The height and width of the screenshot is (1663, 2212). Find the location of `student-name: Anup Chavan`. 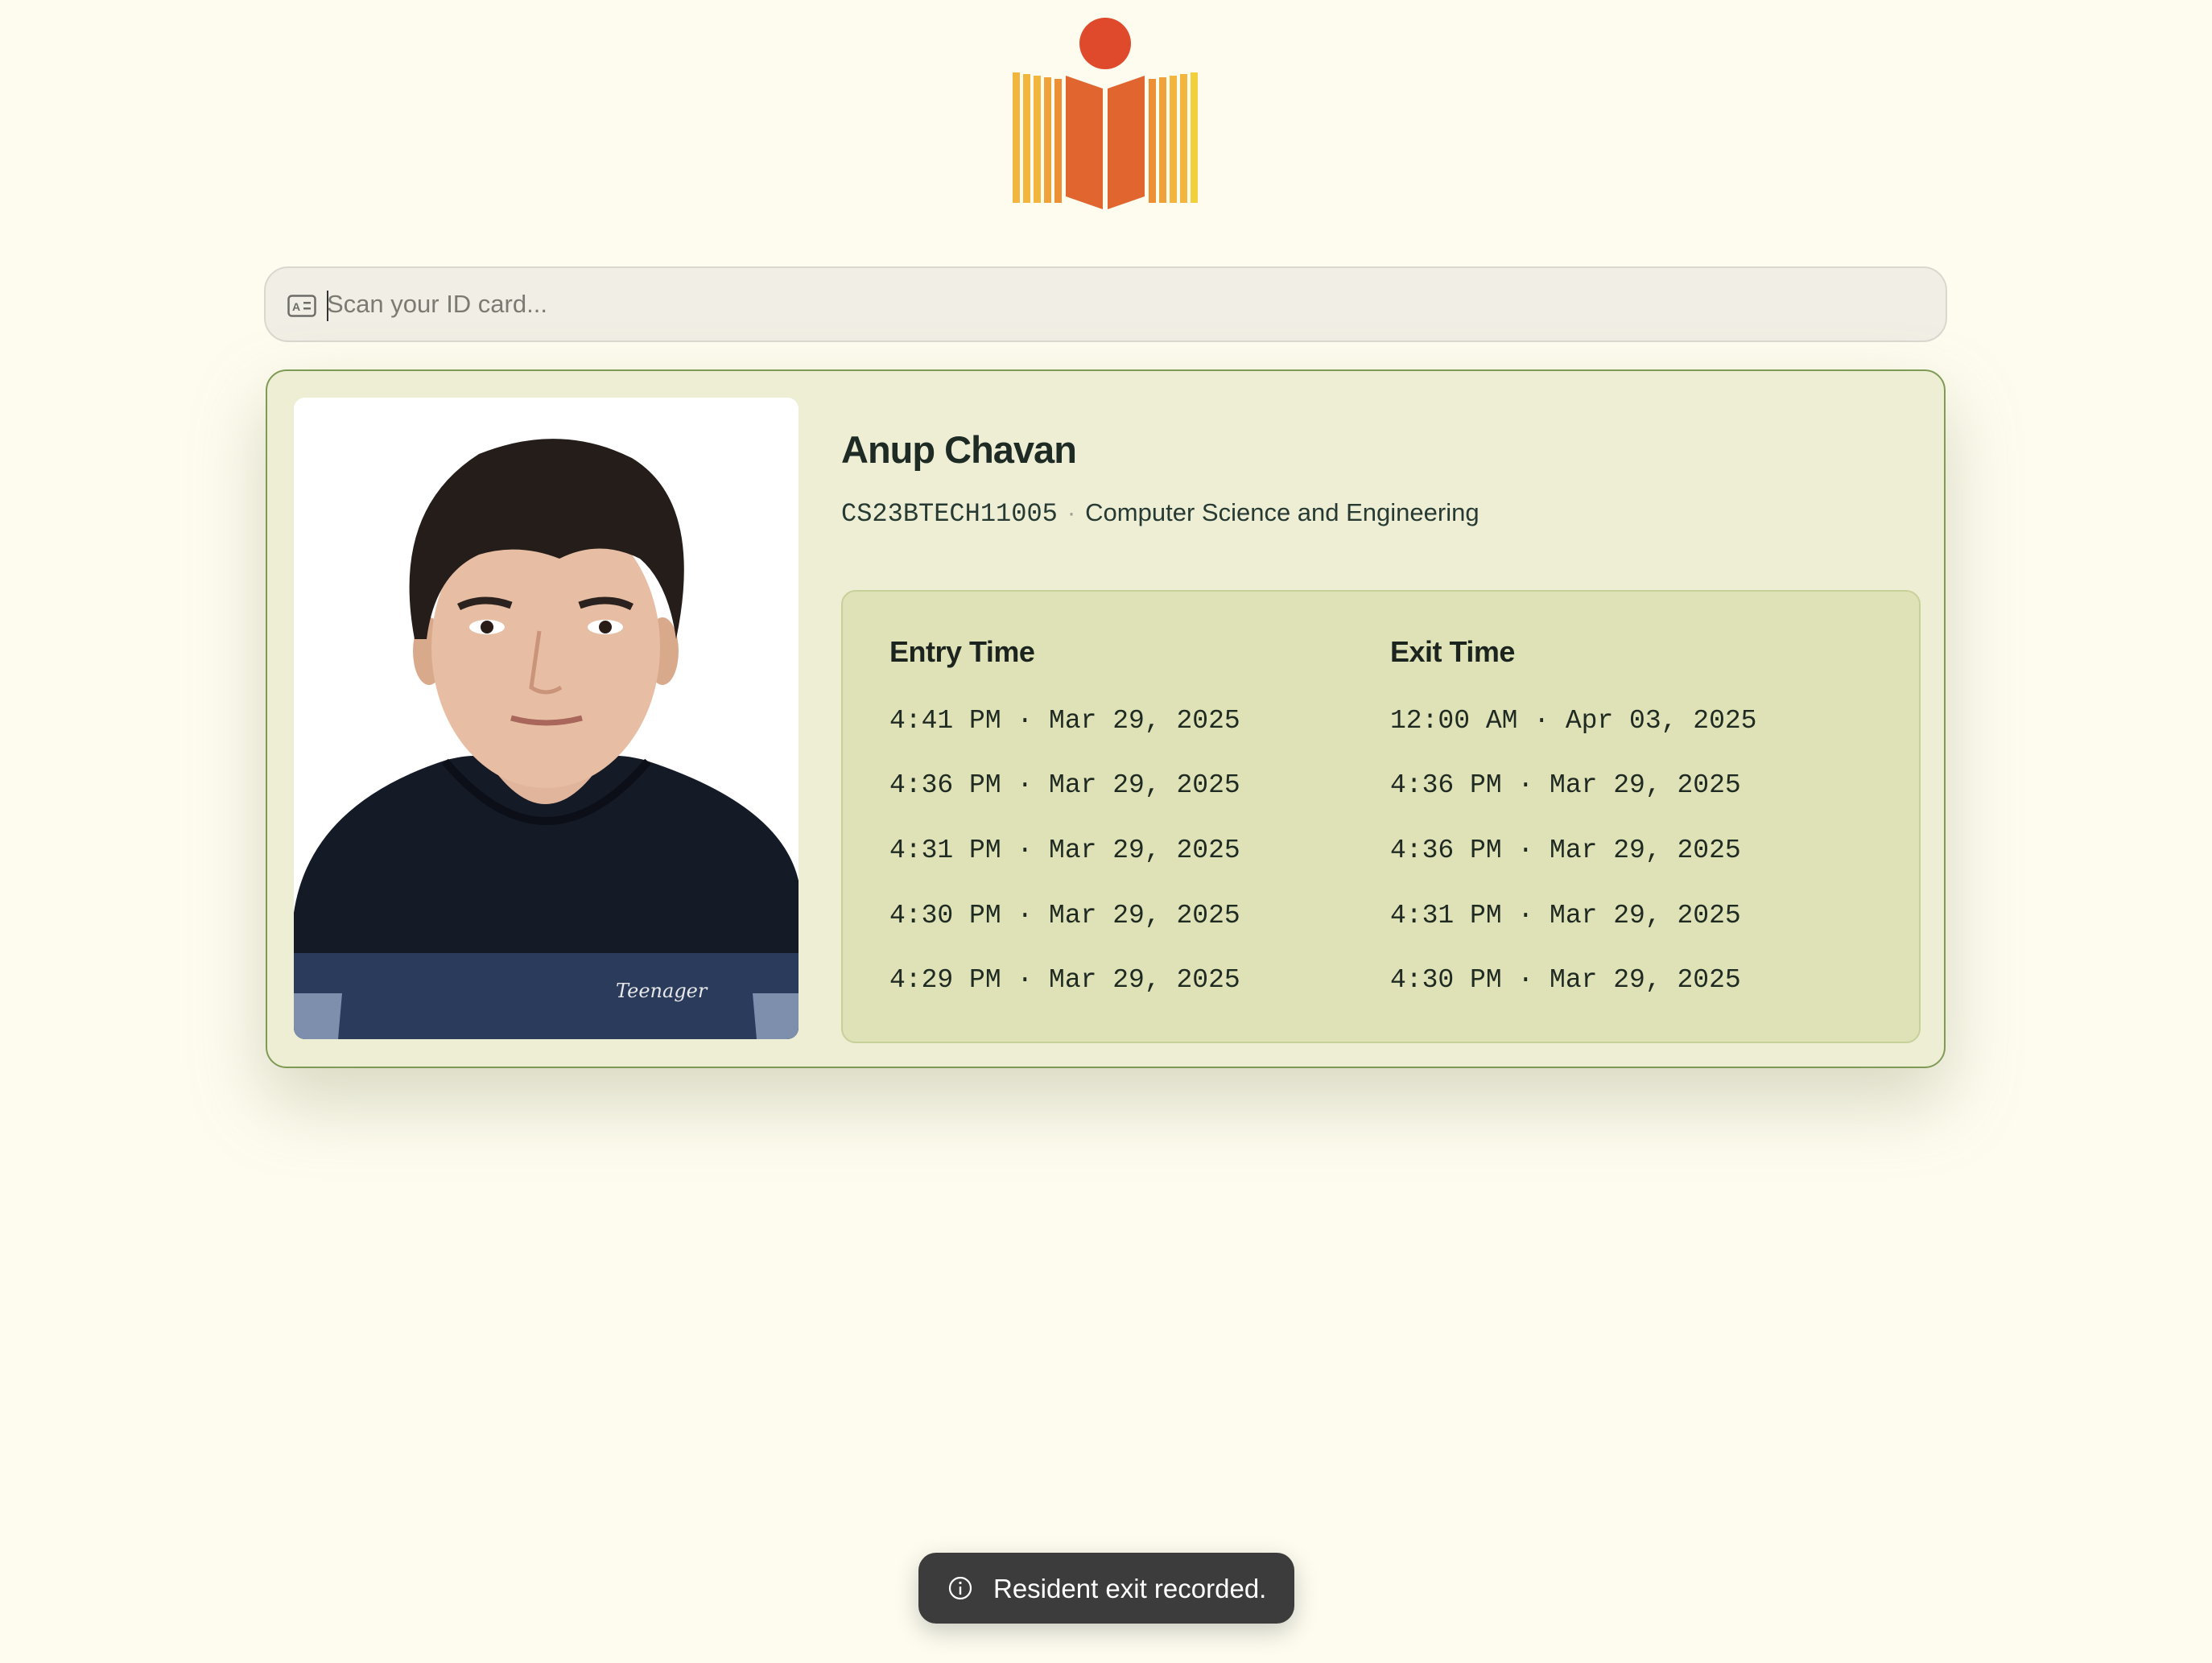

student-name: Anup Chavan is located at coordinates (959, 449).